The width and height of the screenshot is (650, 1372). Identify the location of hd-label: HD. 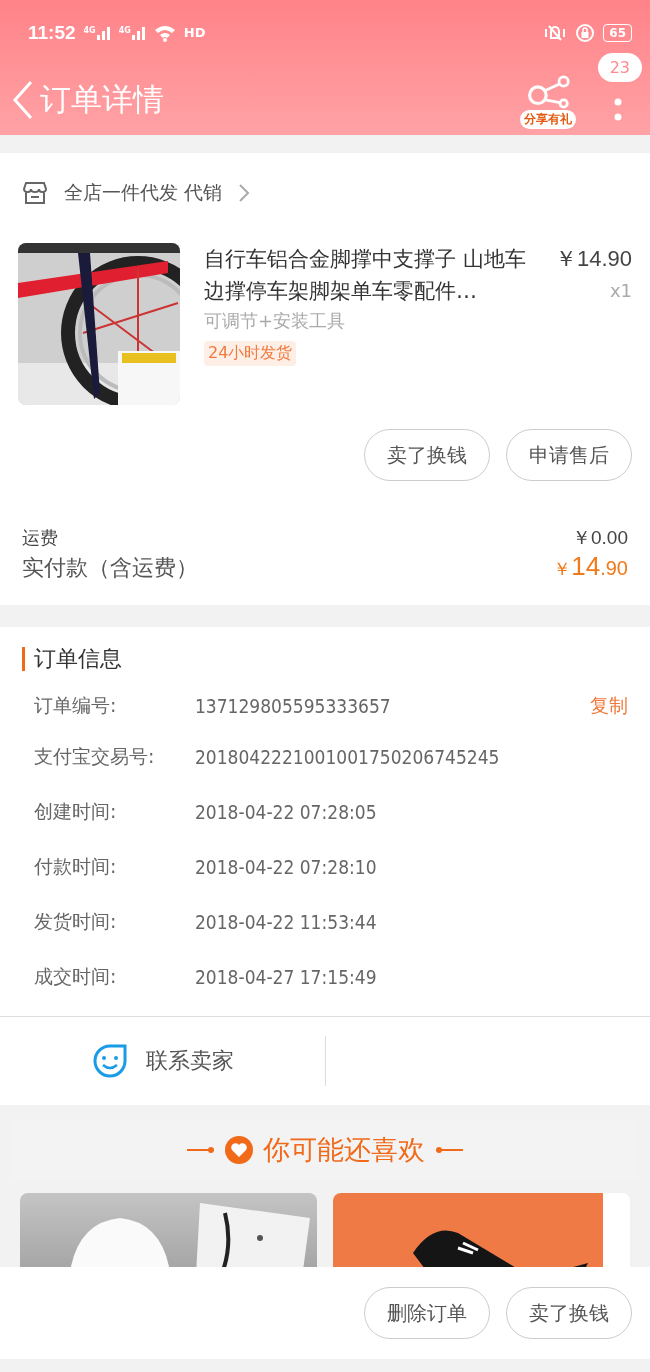
(194, 32).